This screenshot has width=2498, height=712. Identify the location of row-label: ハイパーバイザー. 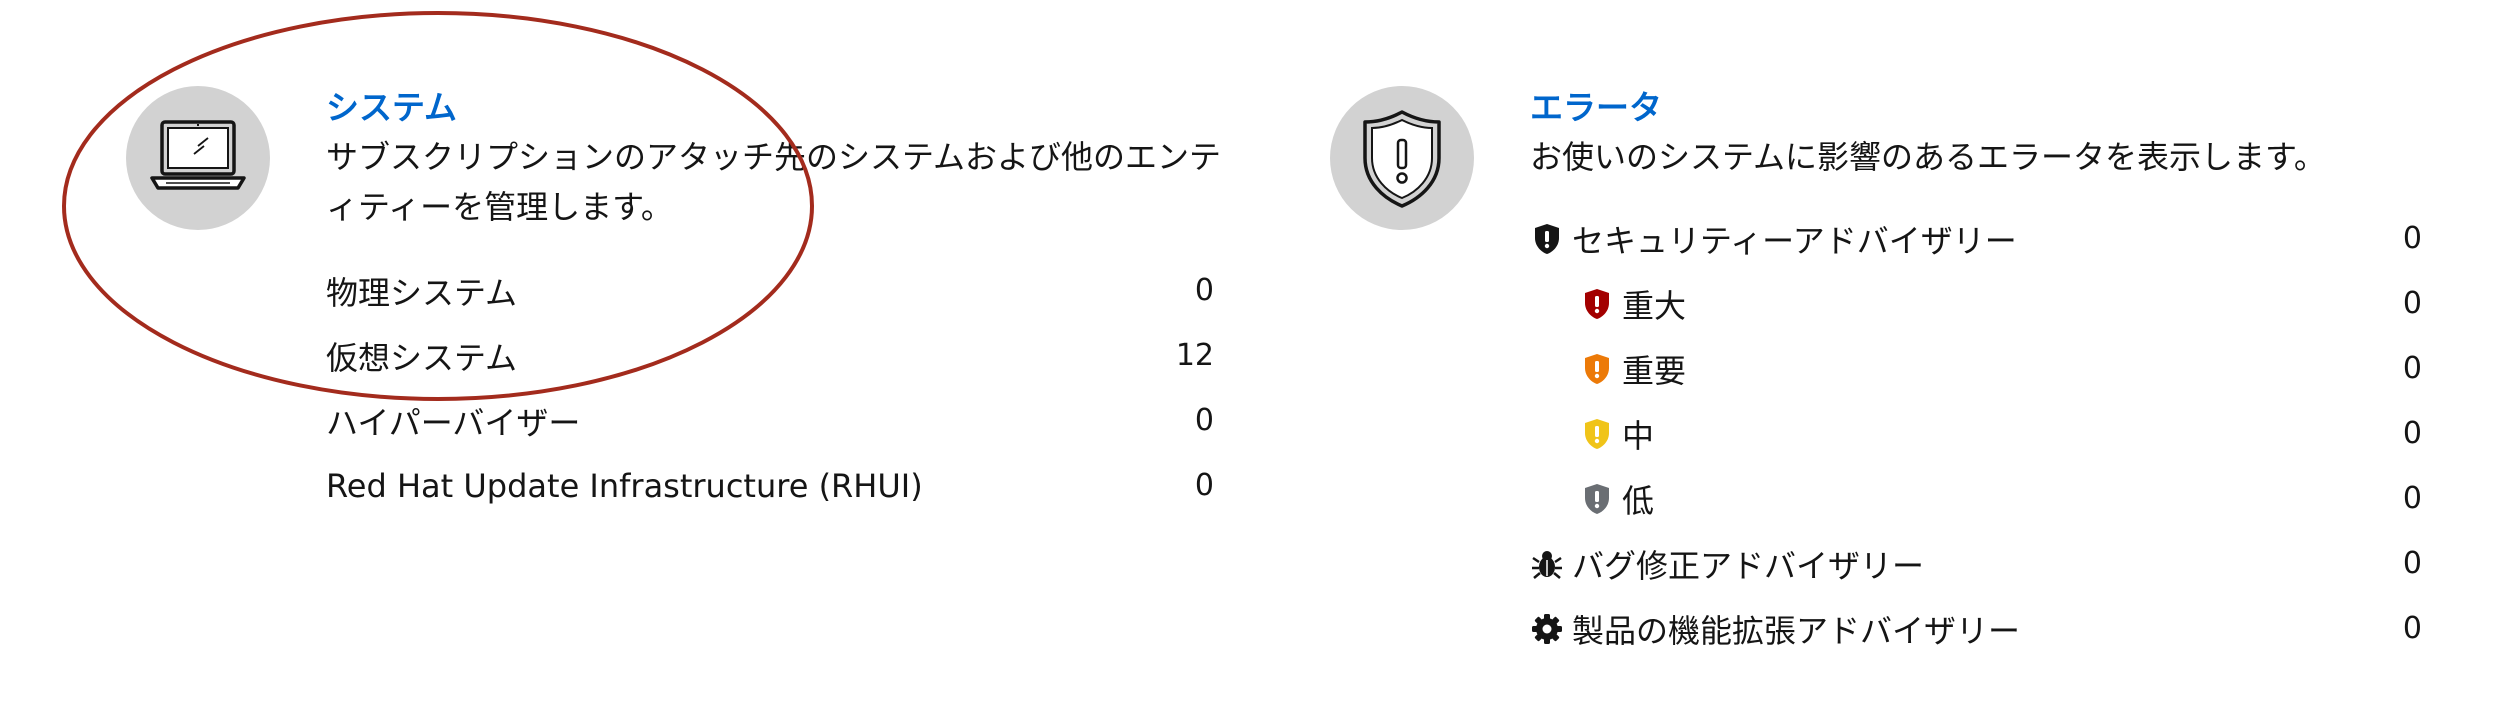
(453, 422).